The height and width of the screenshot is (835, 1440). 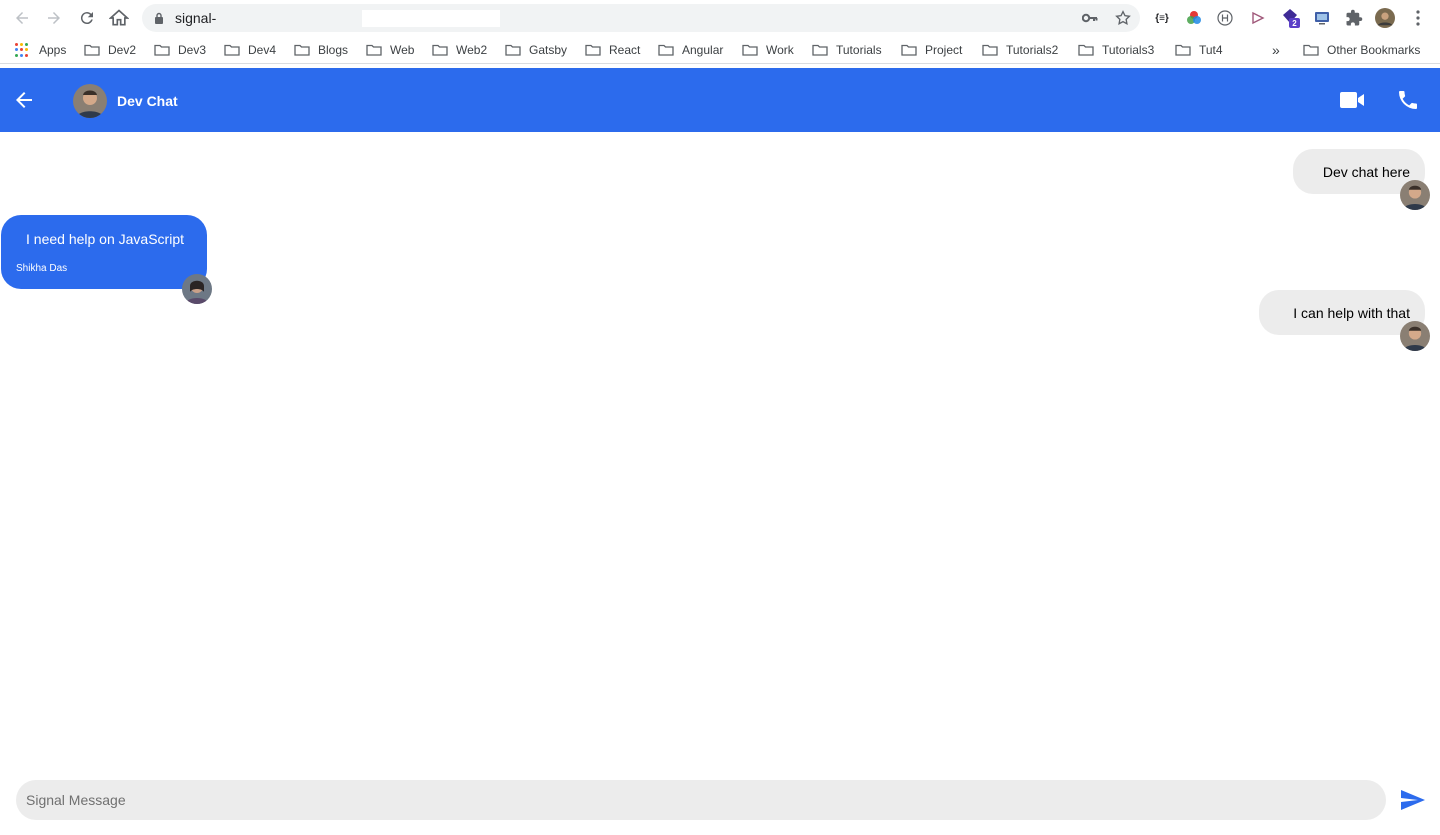 I want to click on home-icon, so click(x=119, y=17).